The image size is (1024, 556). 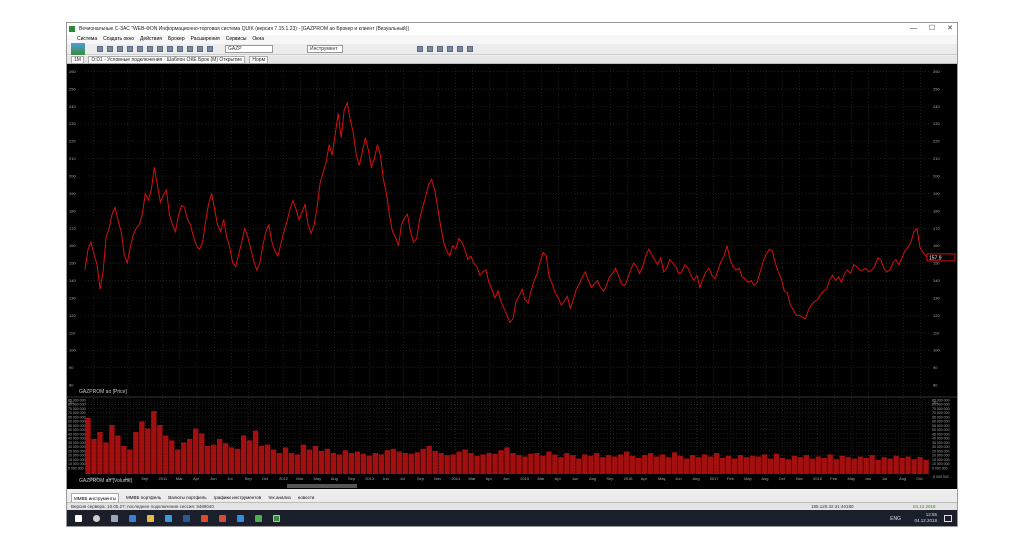 What do you see at coordinates (110, 49) in the screenshot?
I see `disconnect-icon` at bounding box center [110, 49].